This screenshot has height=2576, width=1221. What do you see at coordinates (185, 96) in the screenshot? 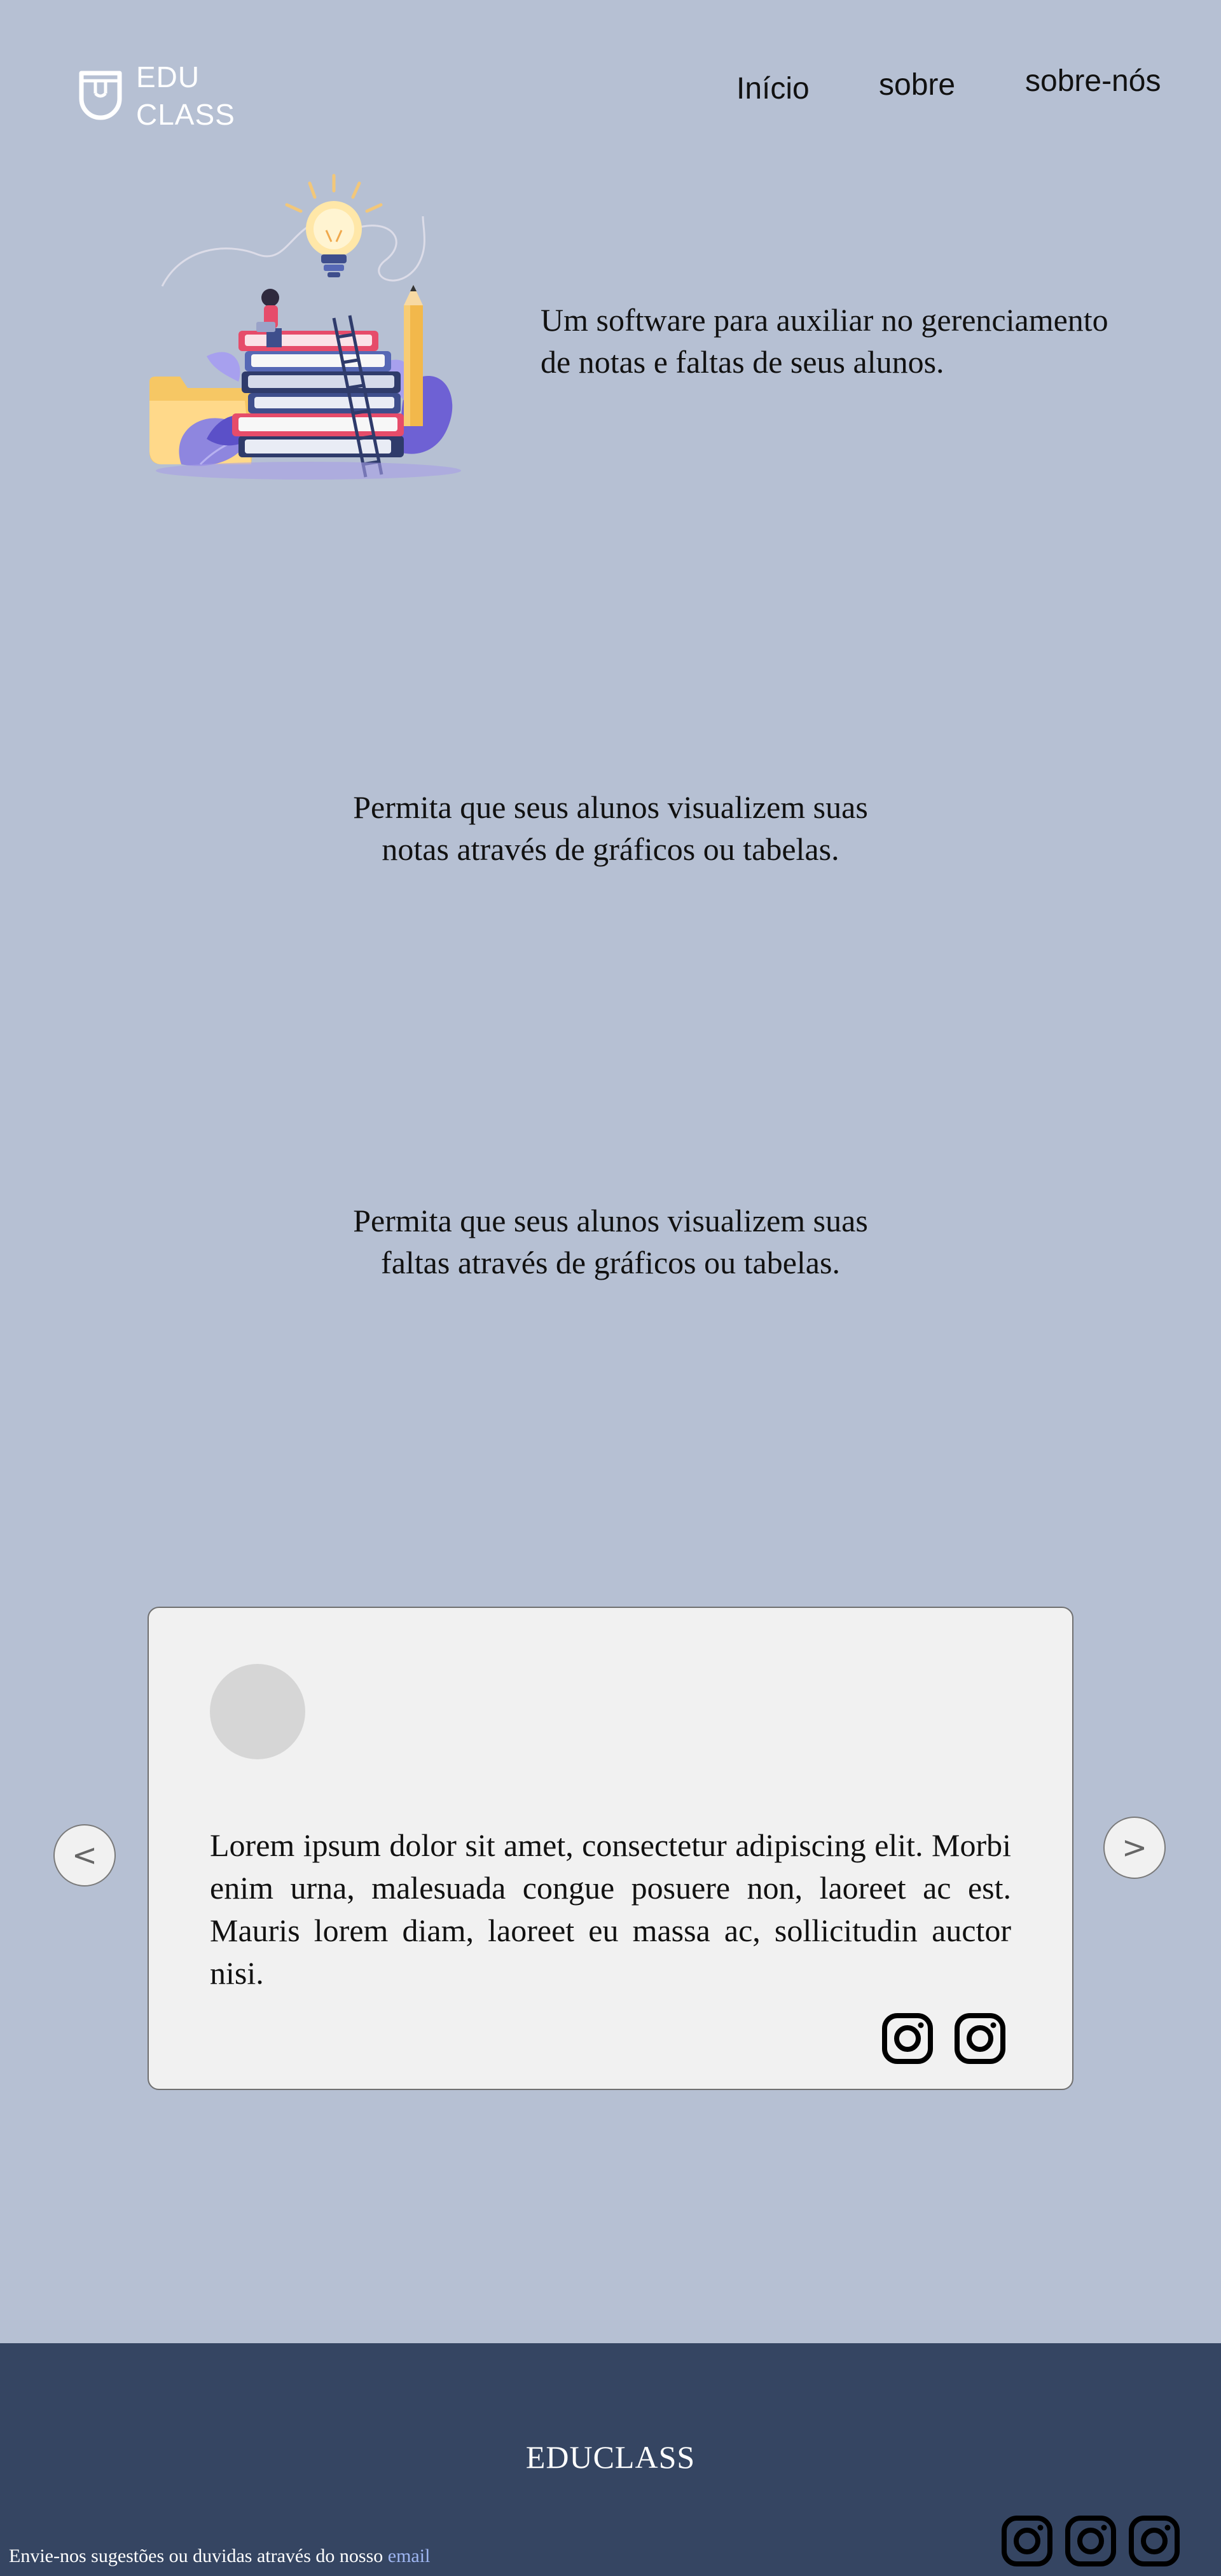
I see `logo-text: EDU CLASS` at bounding box center [185, 96].